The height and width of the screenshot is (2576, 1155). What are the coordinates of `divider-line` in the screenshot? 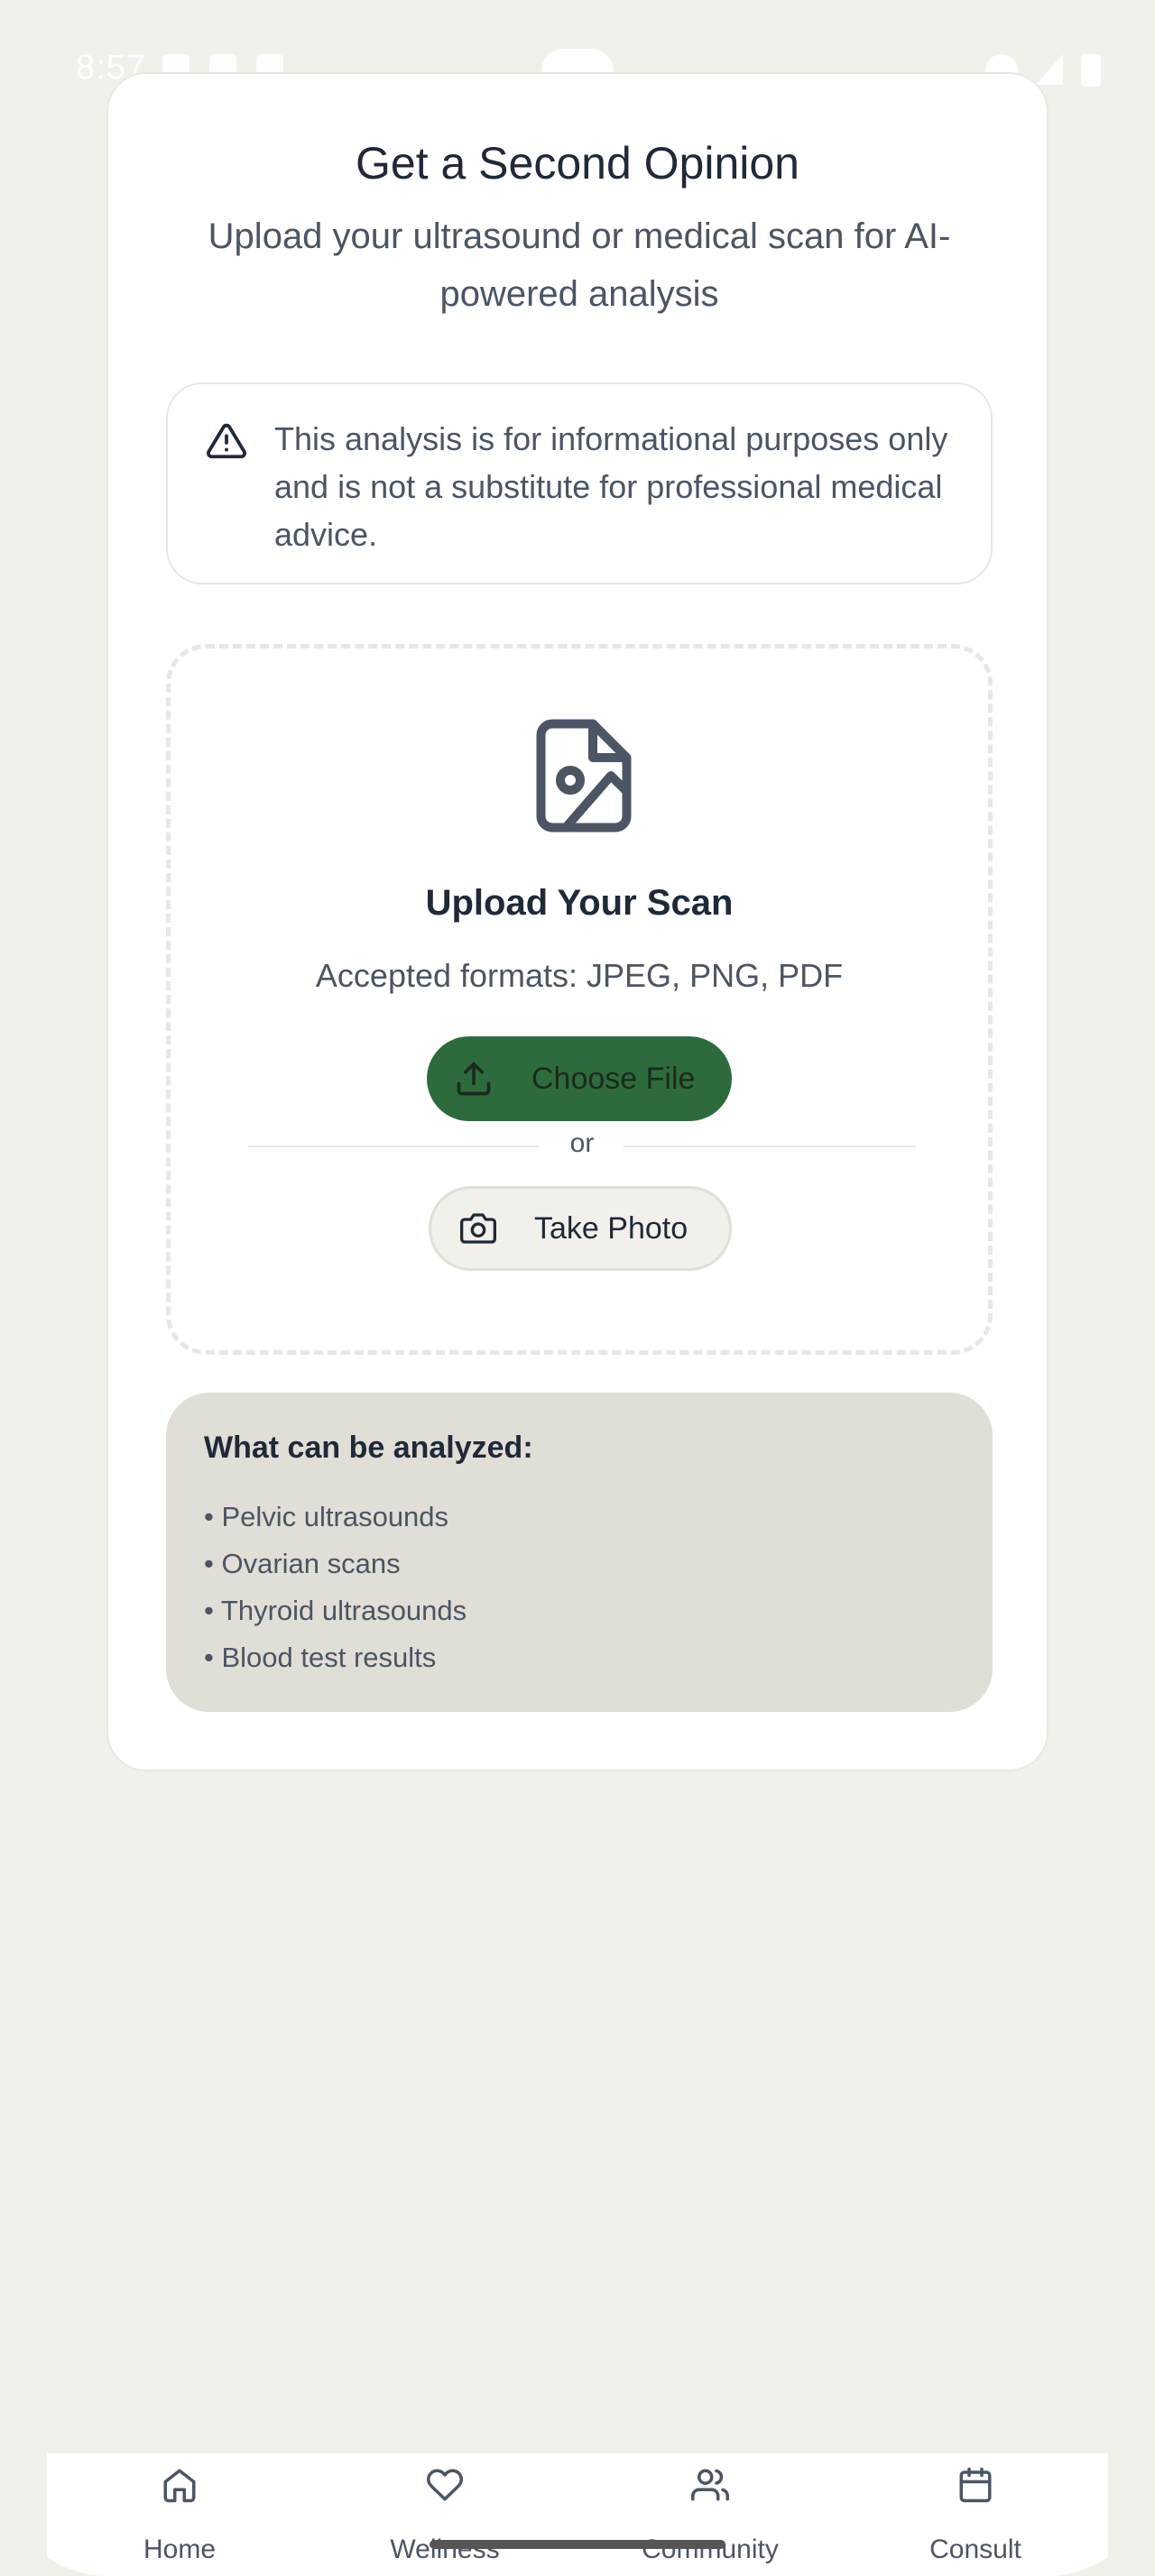 It's located at (770, 1146).